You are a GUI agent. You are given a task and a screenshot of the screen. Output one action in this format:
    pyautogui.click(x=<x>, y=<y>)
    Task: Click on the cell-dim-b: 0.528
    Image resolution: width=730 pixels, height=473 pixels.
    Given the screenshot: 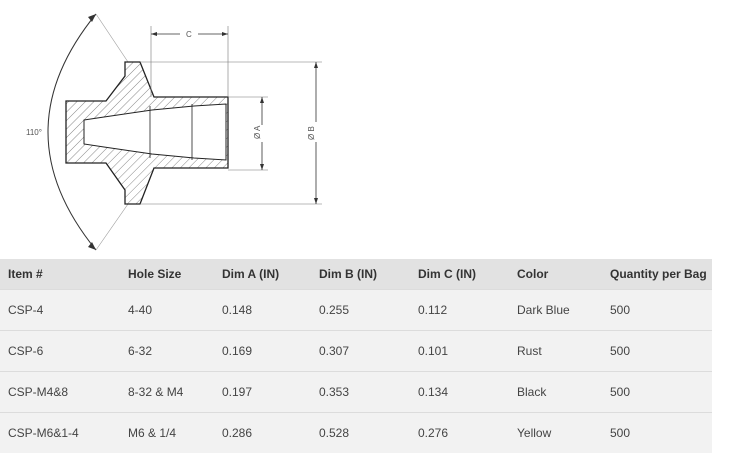 What is the action you would take?
    pyautogui.click(x=360, y=432)
    